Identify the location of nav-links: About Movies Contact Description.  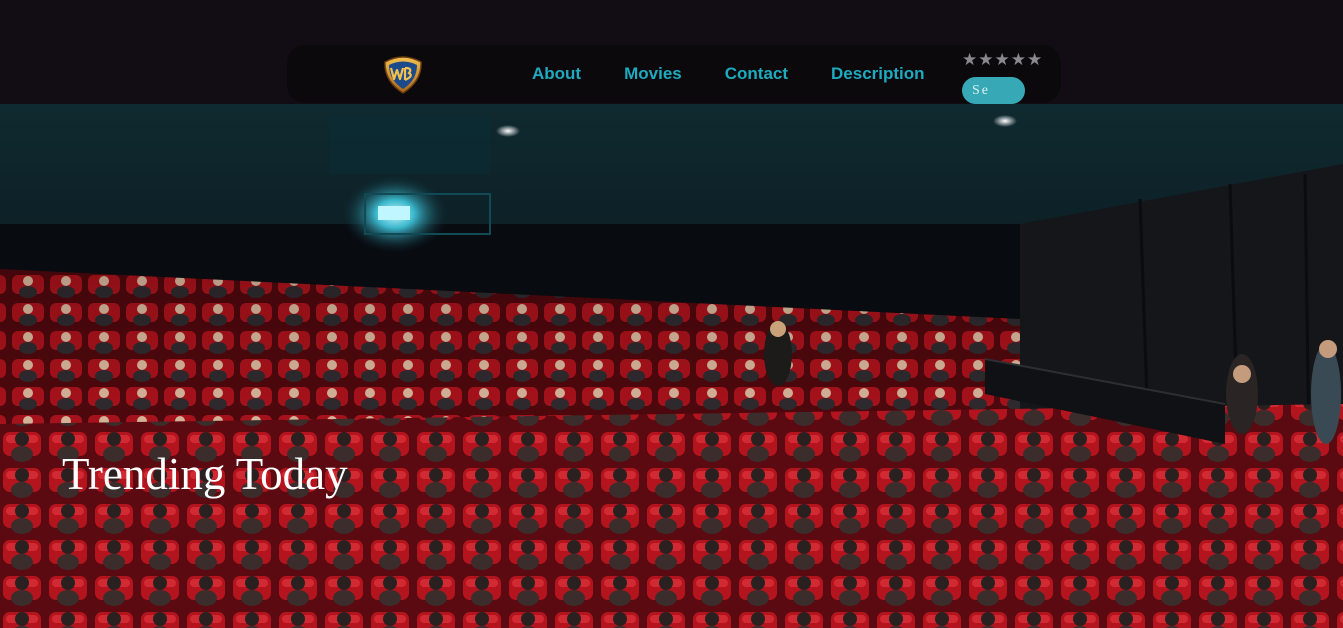
(728, 74).